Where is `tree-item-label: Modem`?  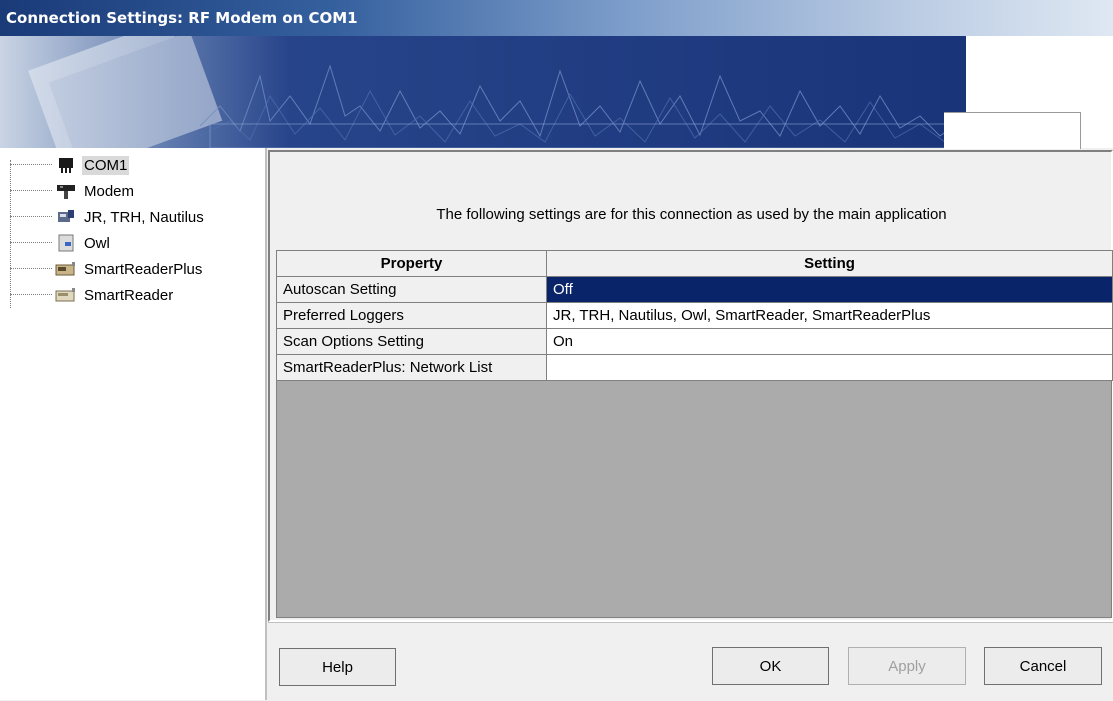 tree-item-label: Modem is located at coordinates (109, 191).